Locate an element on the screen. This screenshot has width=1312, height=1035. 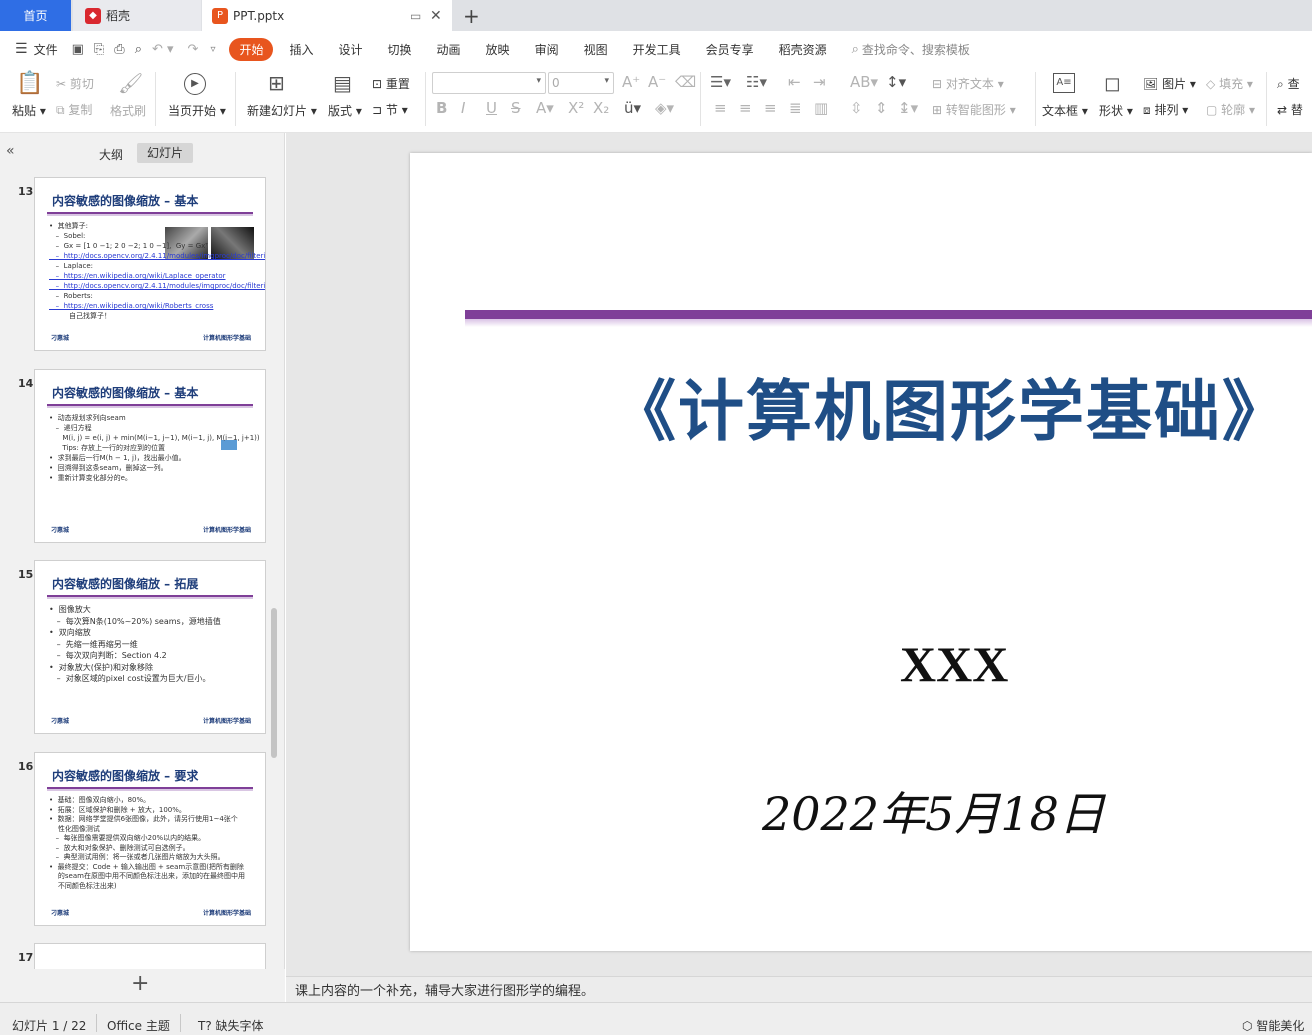
distribute-icon: ▥ is located at coordinates (821, 108).